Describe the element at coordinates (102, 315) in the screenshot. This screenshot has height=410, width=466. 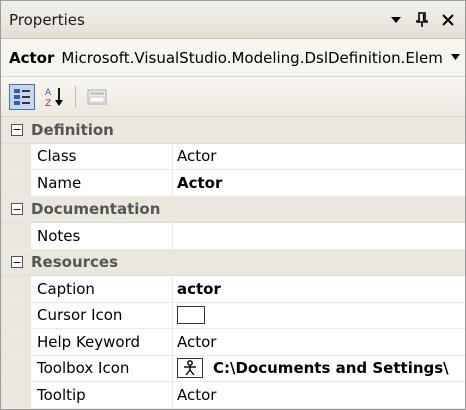
I see `property-name: Cursor Icon` at that location.